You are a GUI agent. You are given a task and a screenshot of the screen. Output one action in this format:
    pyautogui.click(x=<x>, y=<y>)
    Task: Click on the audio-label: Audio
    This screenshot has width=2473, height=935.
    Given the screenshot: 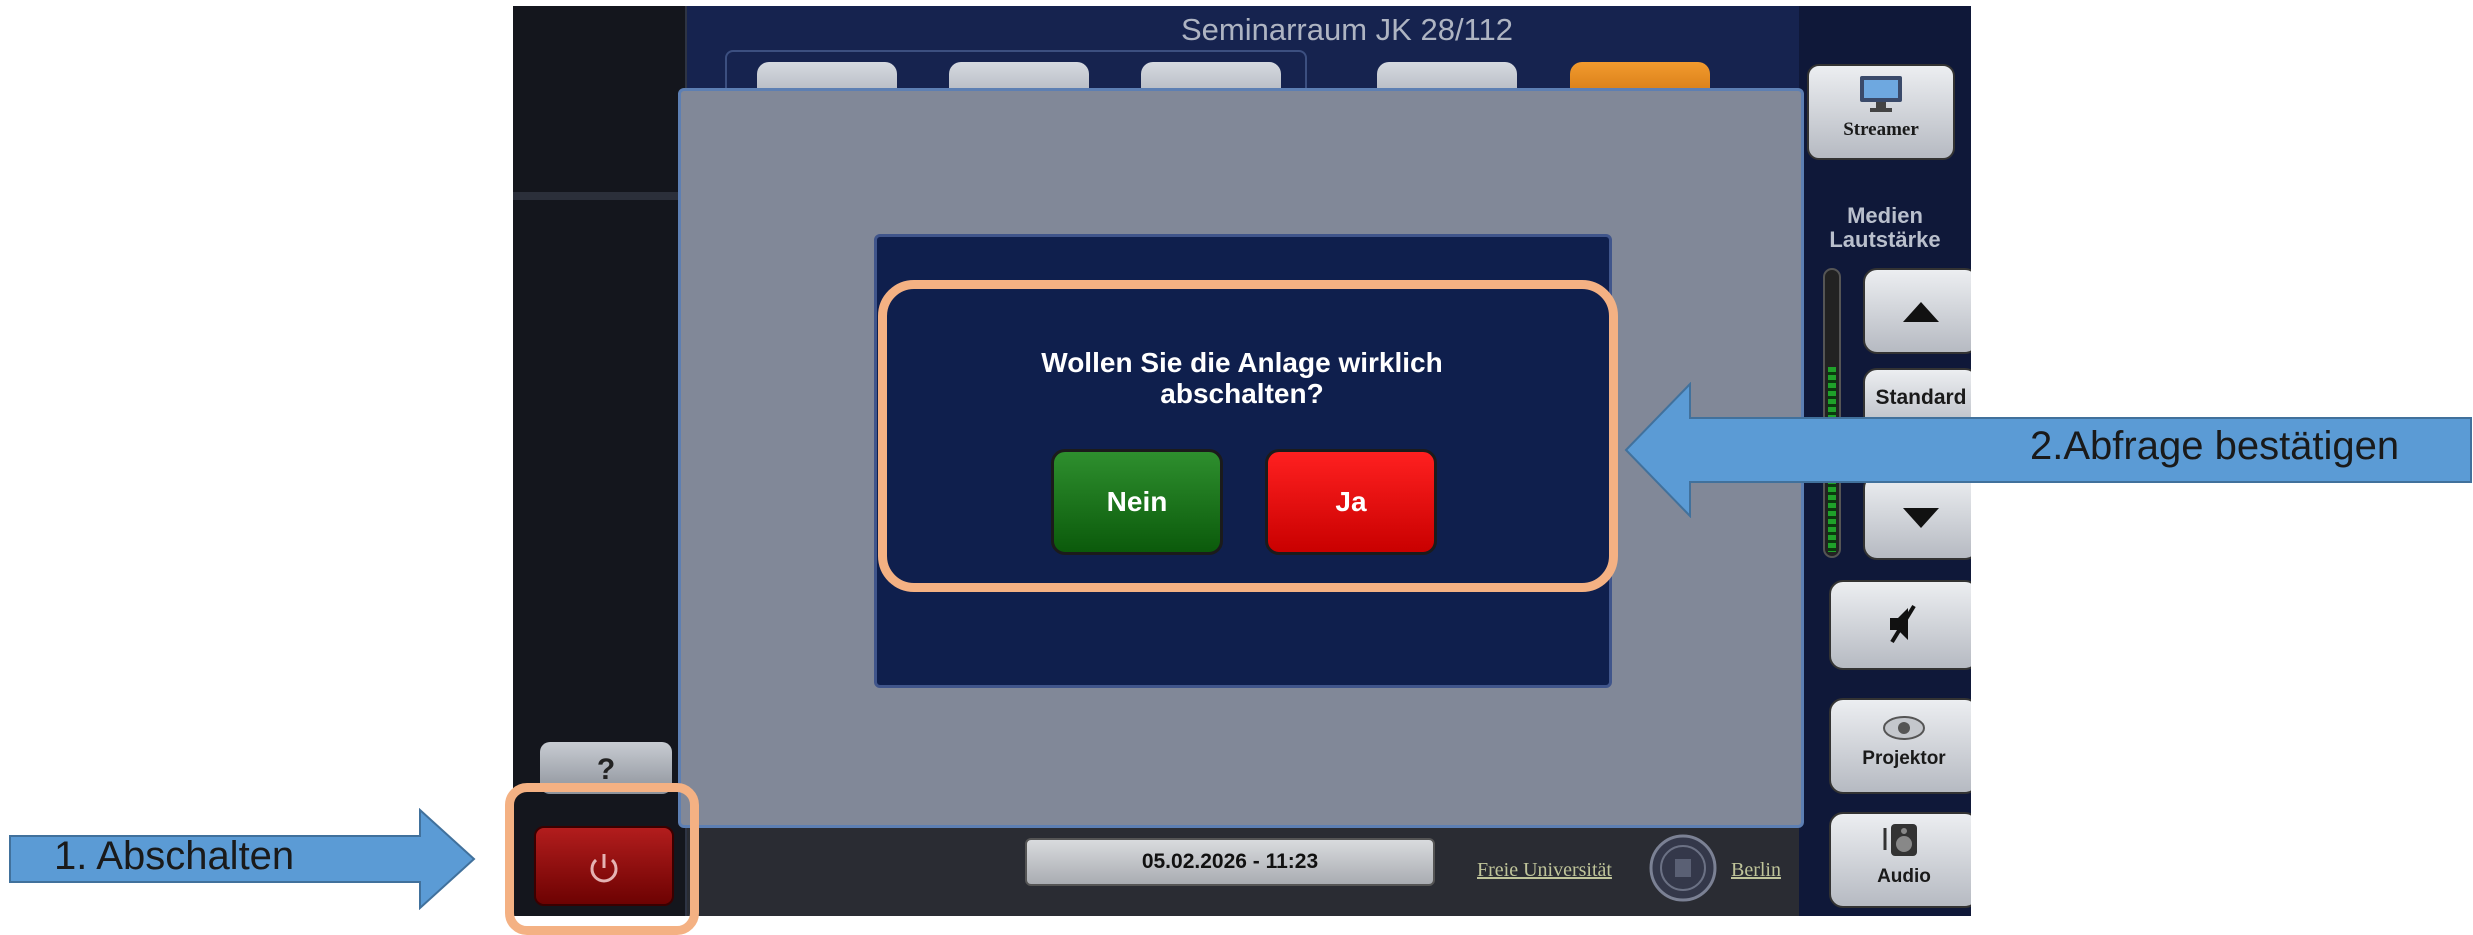 What is the action you would take?
    pyautogui.click(x=1904, y=876)
    